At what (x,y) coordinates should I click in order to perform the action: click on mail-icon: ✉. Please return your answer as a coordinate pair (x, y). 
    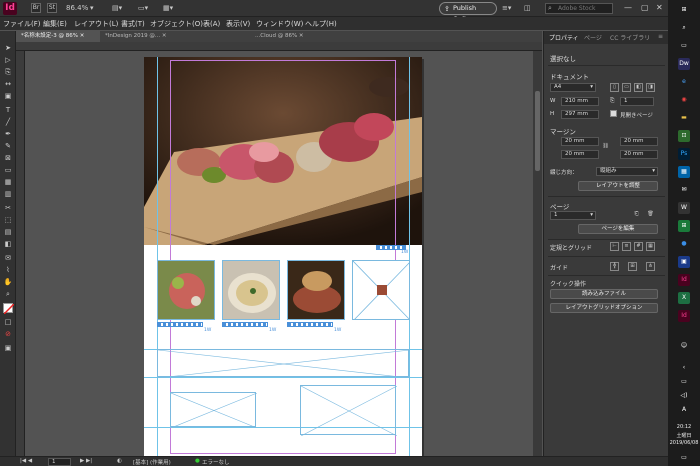
    Looking at the image, I should click on (684, 190).